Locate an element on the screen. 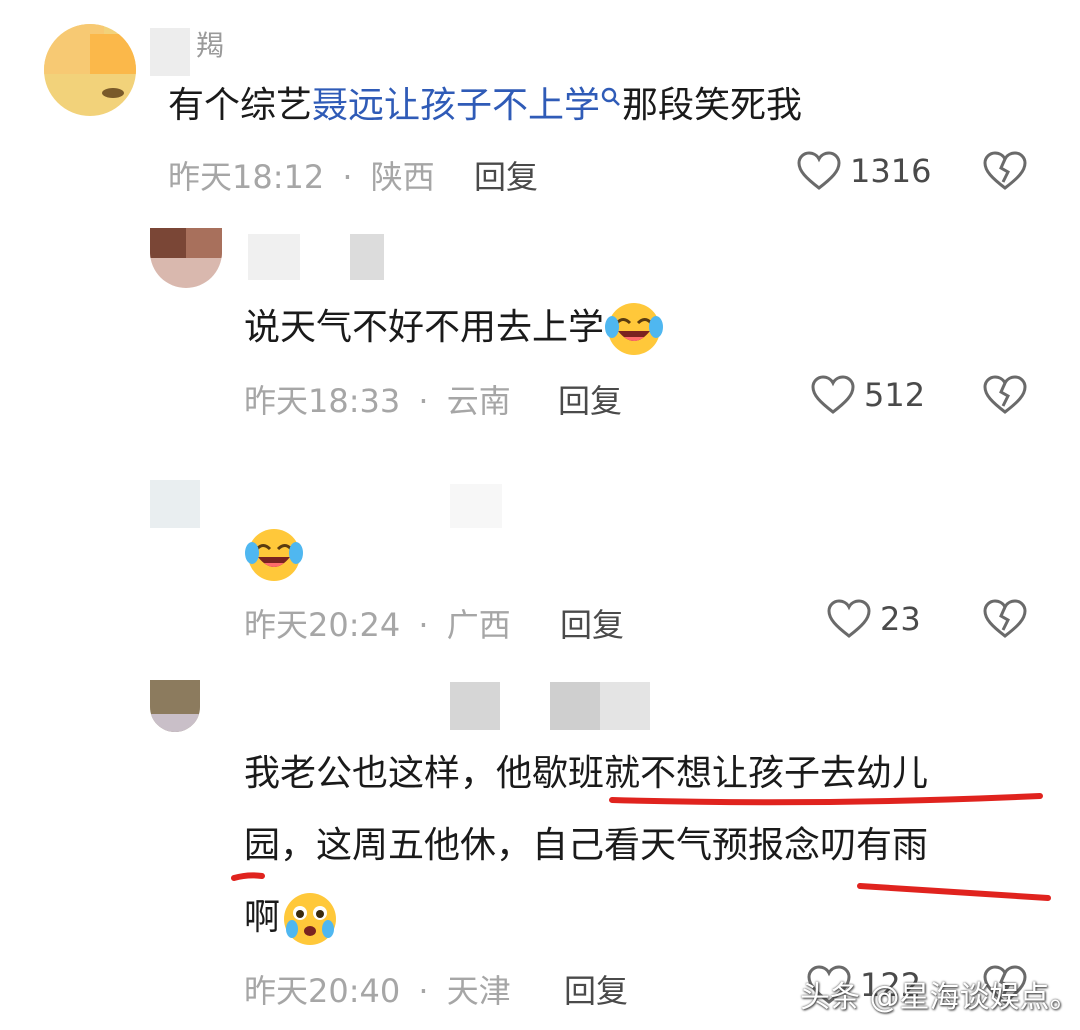 This screenshot has width=1080, height=1030. red-underline-marks is located at coordinates (641, 847).